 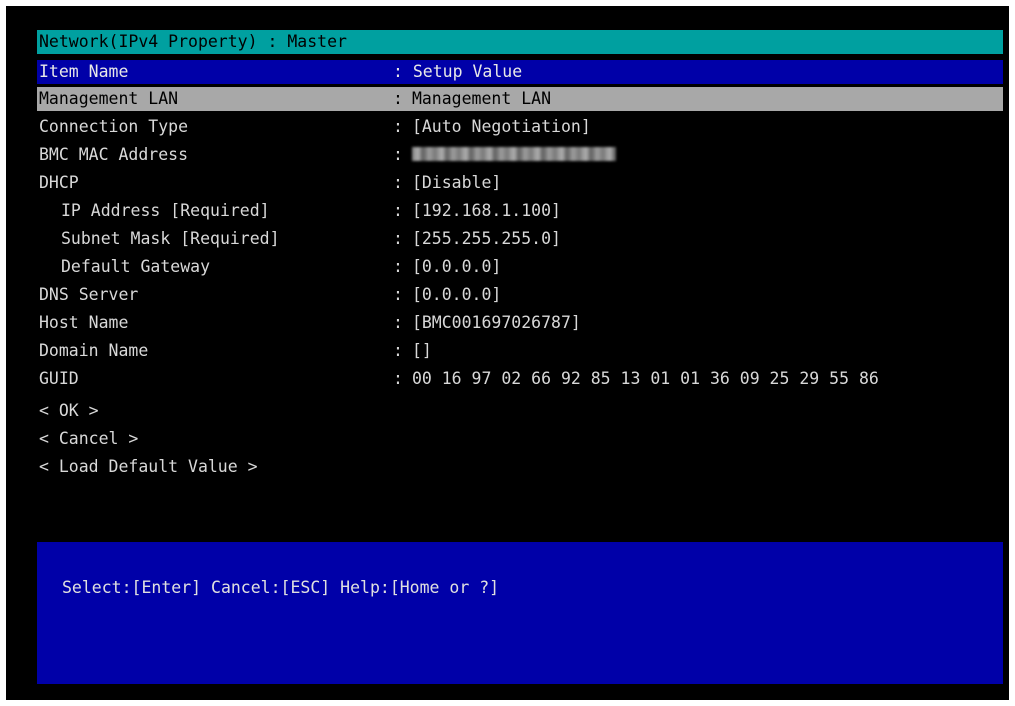 I want to click on setting-label: GUID, so click(x=59, y=378).